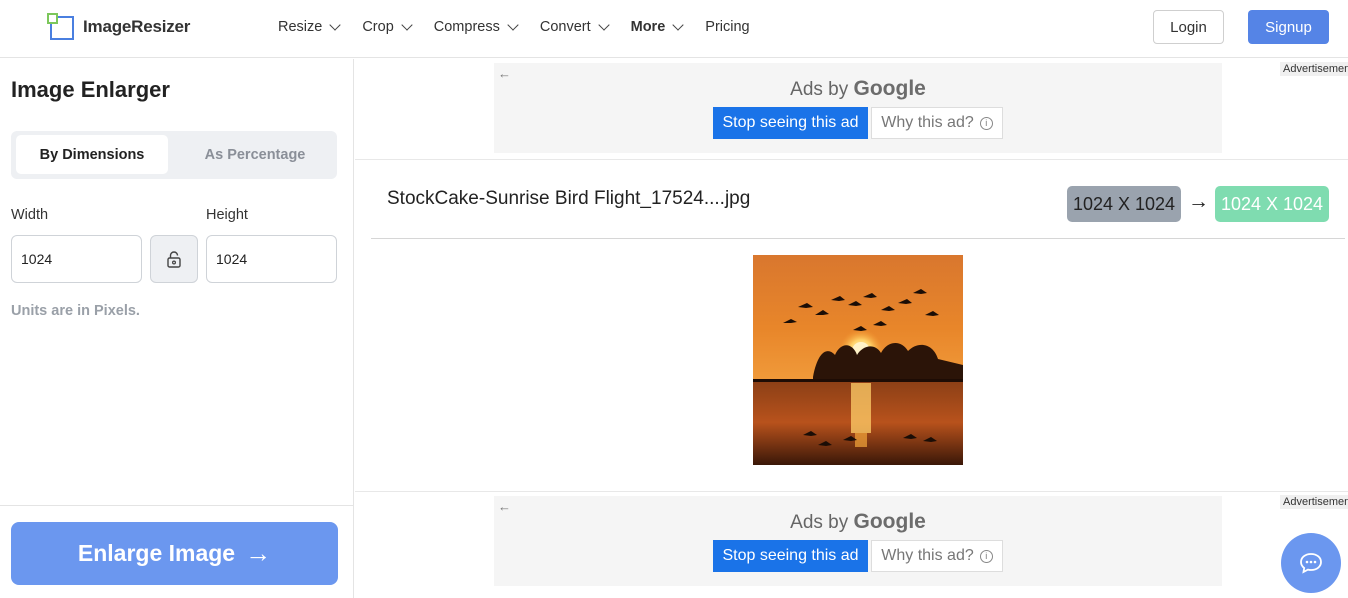 The image size is (1348, 598). I want to click on nav-pricing: Pricing, so click(727, 27).